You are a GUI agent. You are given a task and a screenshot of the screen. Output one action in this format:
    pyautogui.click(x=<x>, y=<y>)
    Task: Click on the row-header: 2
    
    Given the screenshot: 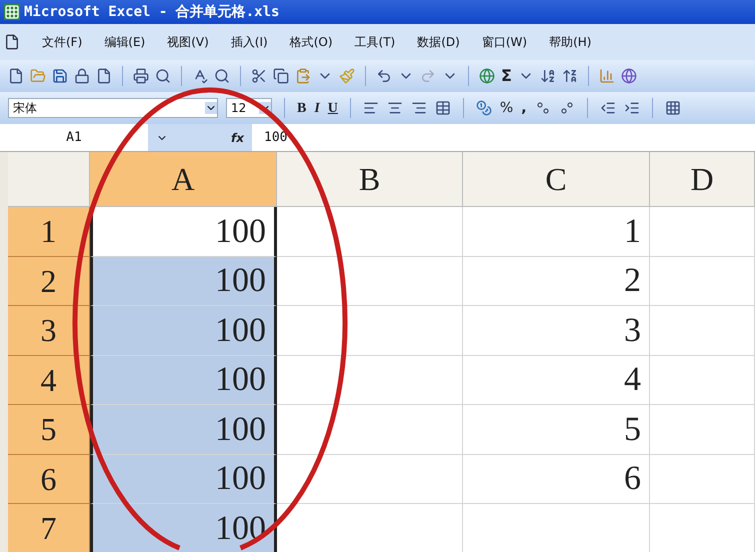 What is the action you would take?
    pyautogui.click(x=49, y=281)
    